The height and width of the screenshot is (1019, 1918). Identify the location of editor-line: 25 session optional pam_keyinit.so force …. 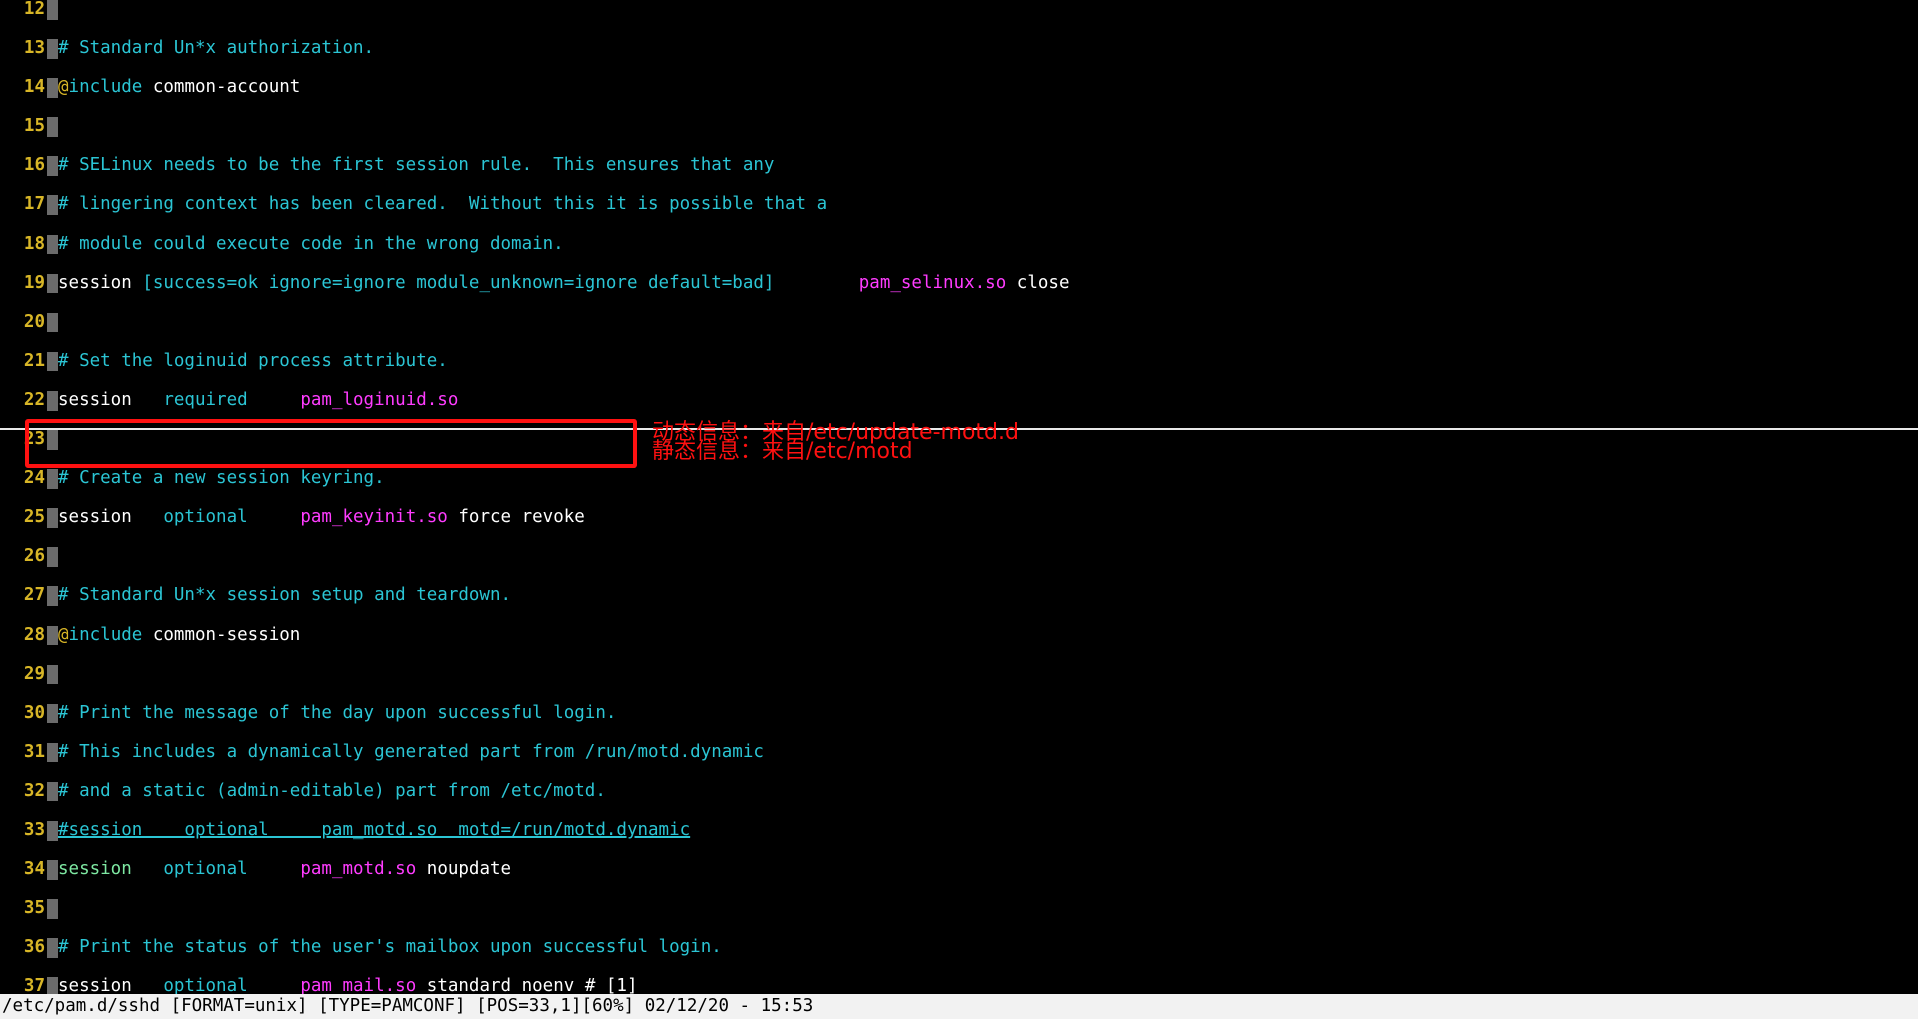
(959, 517).